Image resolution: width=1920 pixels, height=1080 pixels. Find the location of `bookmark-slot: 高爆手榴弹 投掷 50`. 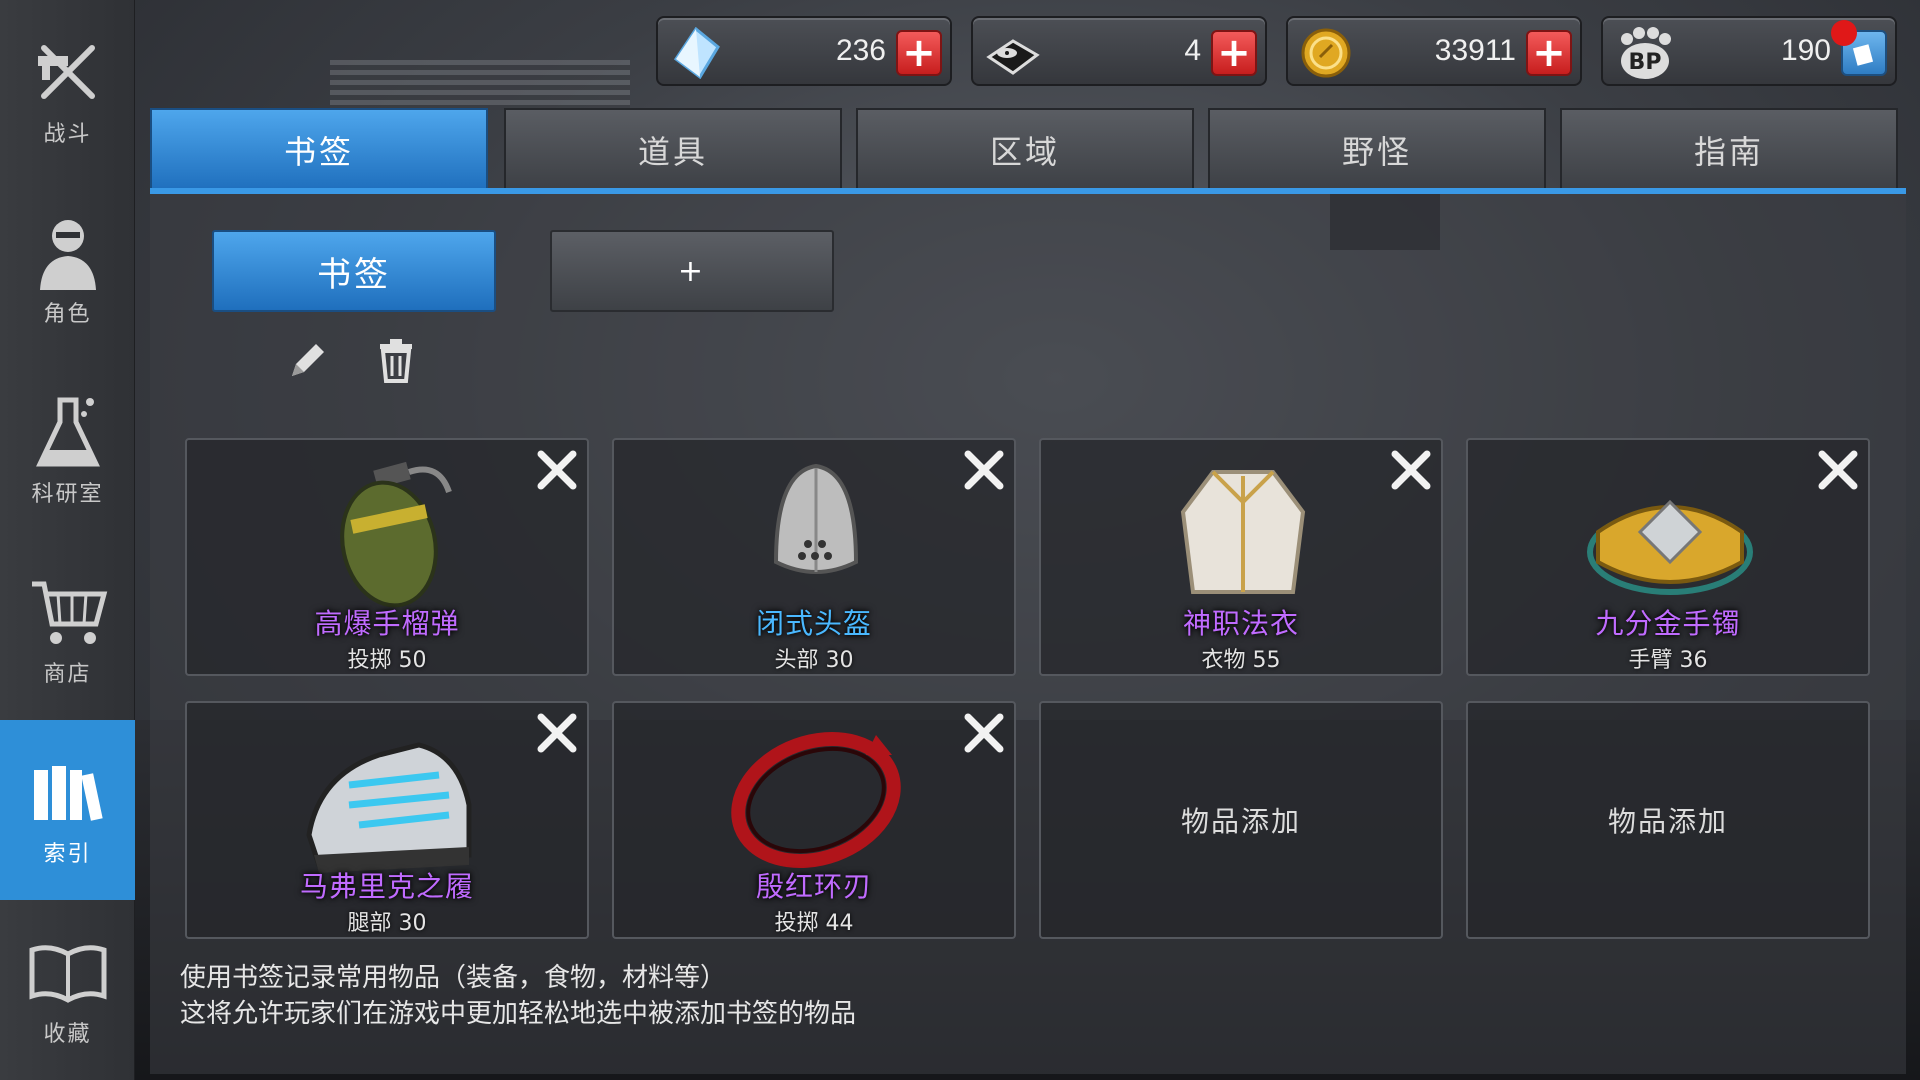

bookmark-slot: 高爆手榴弹 投掷 50 is located at coordinates (387, 557).